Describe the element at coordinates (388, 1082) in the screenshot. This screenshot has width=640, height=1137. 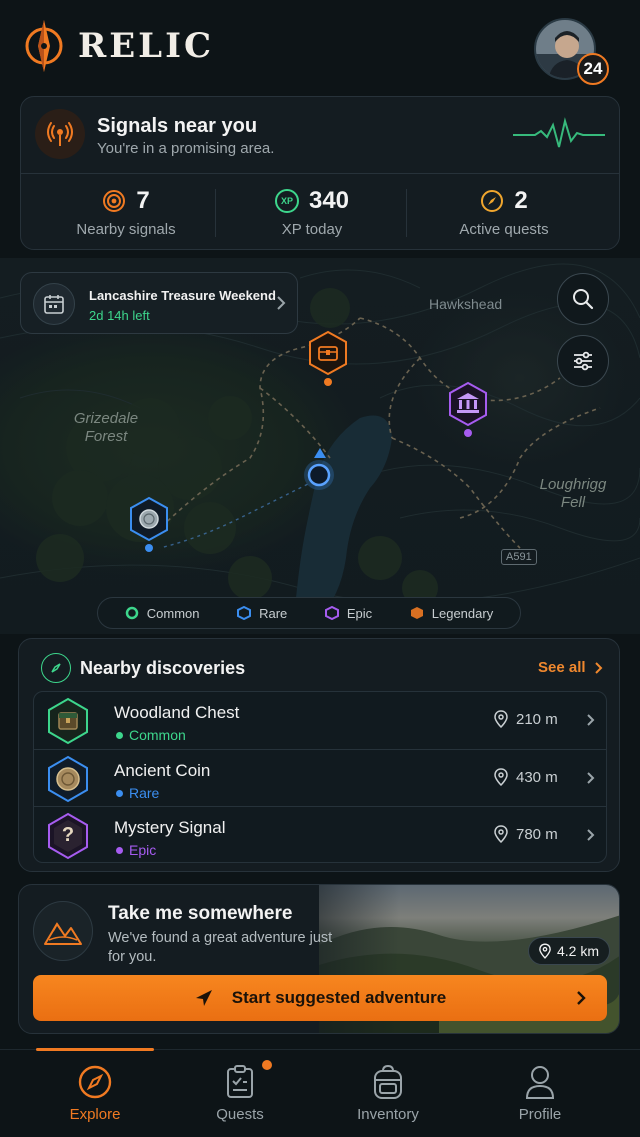
I see `backpack-icon` at that location.